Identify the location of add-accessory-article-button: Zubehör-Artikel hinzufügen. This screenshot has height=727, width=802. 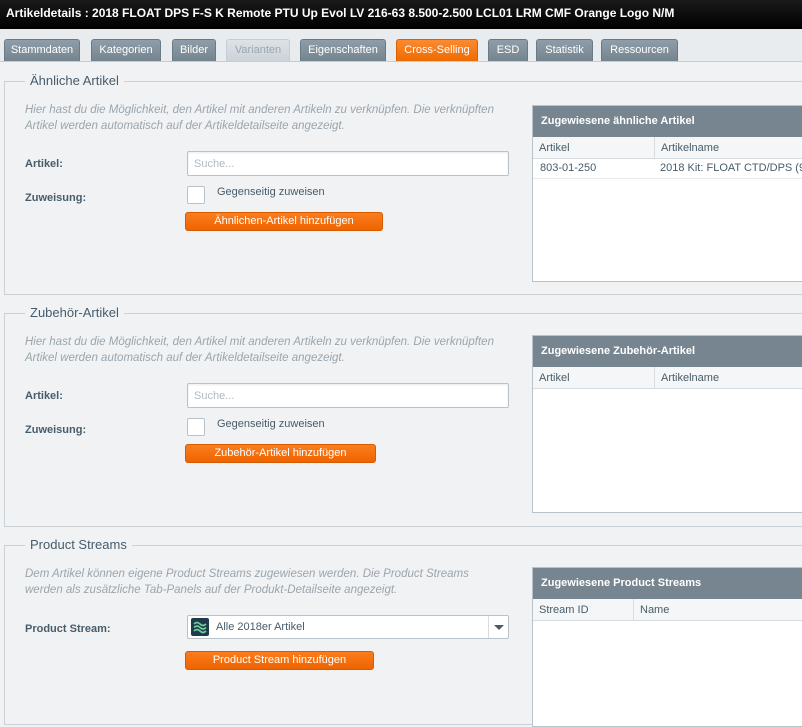
(280, 453).